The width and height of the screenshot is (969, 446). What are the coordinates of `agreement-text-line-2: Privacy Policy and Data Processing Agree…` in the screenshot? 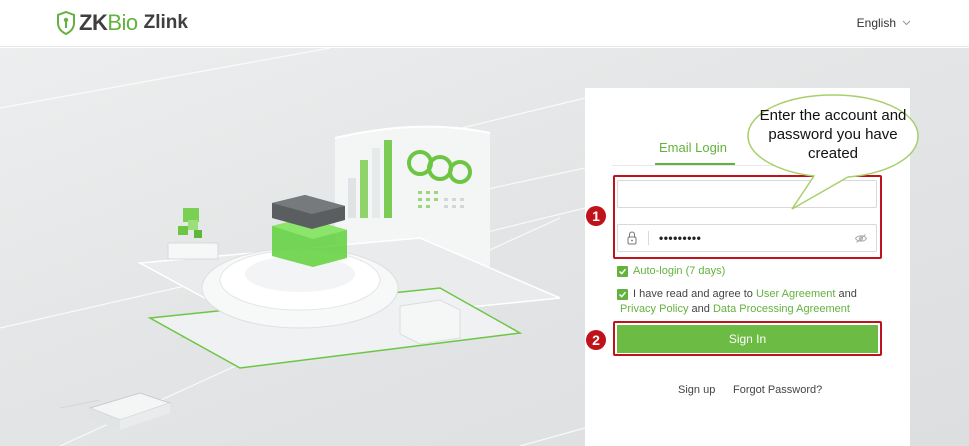 It's located at (735, 309).